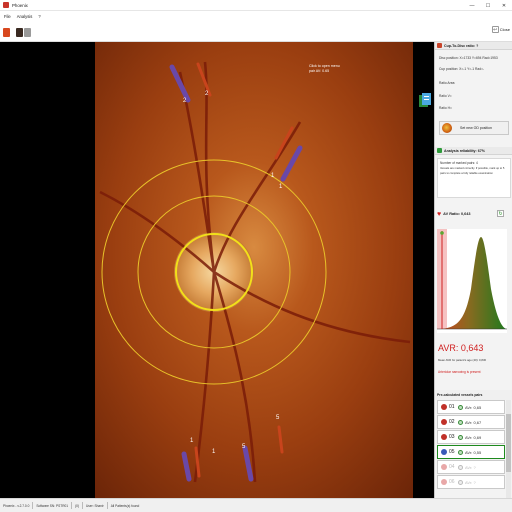  What do you see at coordinates (504, 29) in the screenshot?
I see `close-label: Close` at bounding box center [504, 29].